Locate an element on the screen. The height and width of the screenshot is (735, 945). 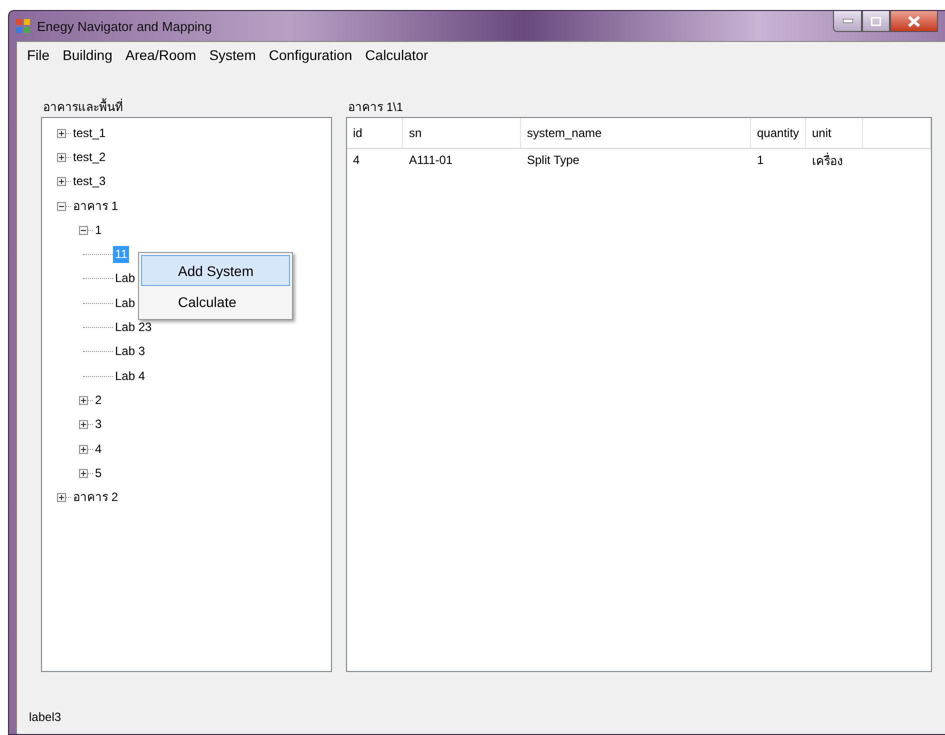
tree-node: test_1 is located at coordinates (89, 133).